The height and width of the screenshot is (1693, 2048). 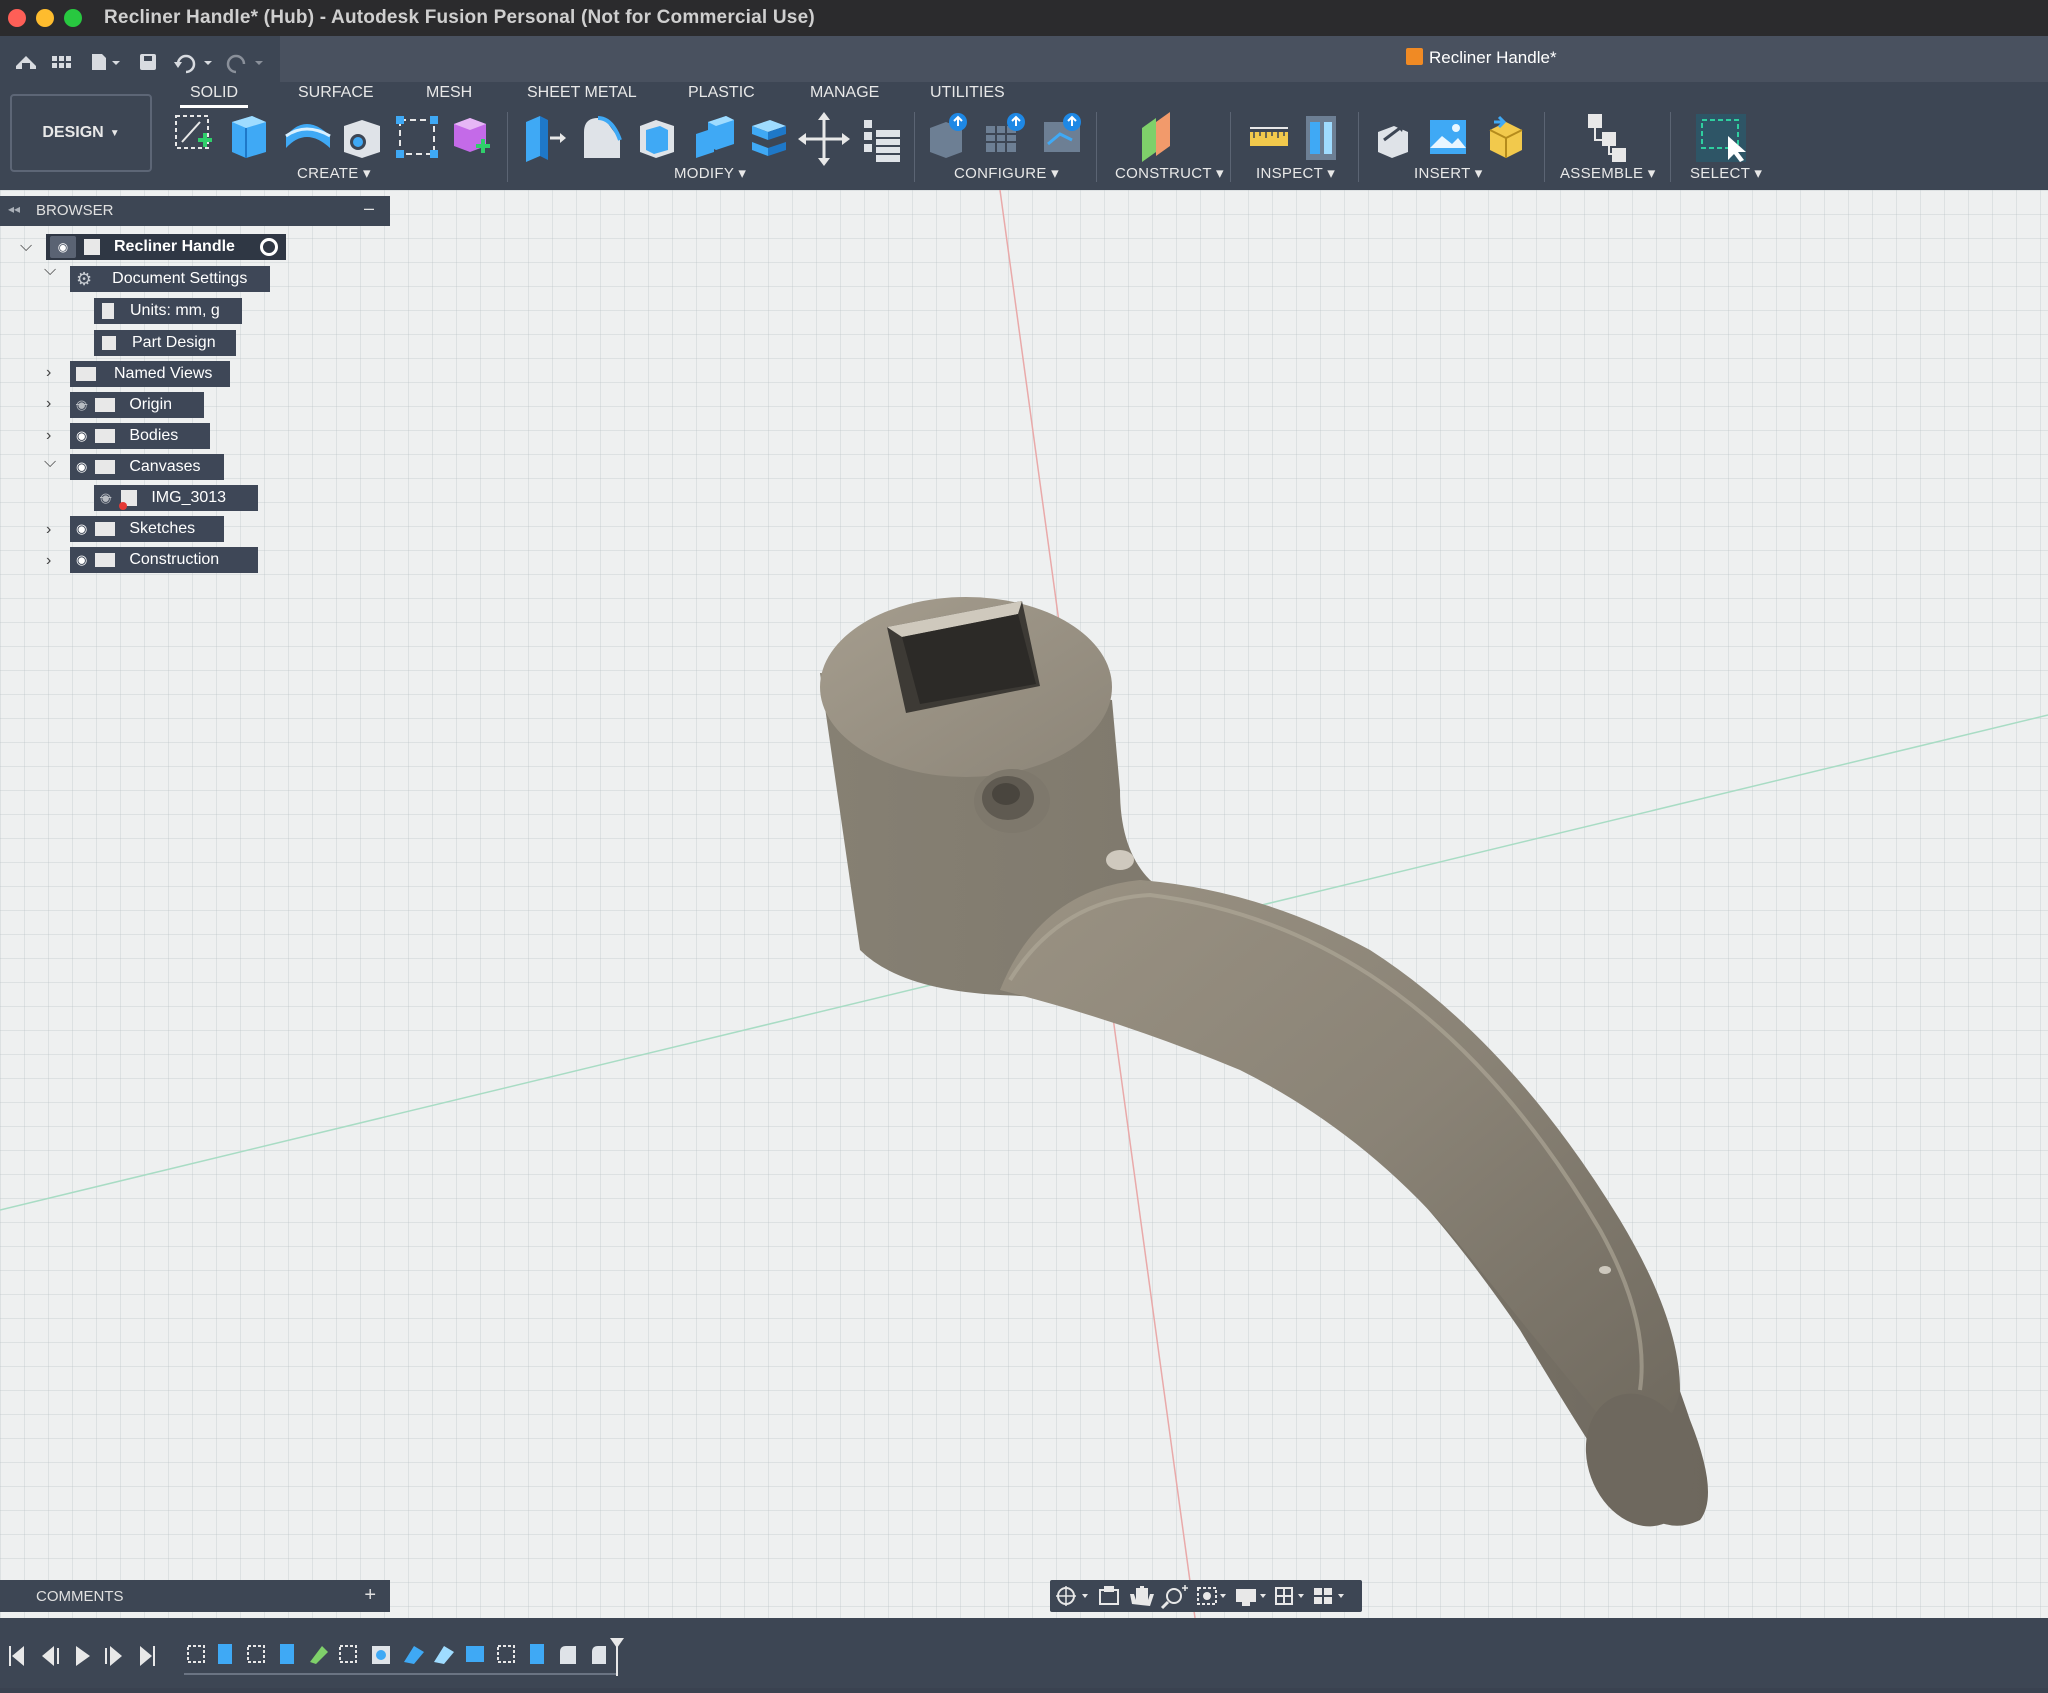 I want to click on activate-radio-icon, so click(x=269, y=247).